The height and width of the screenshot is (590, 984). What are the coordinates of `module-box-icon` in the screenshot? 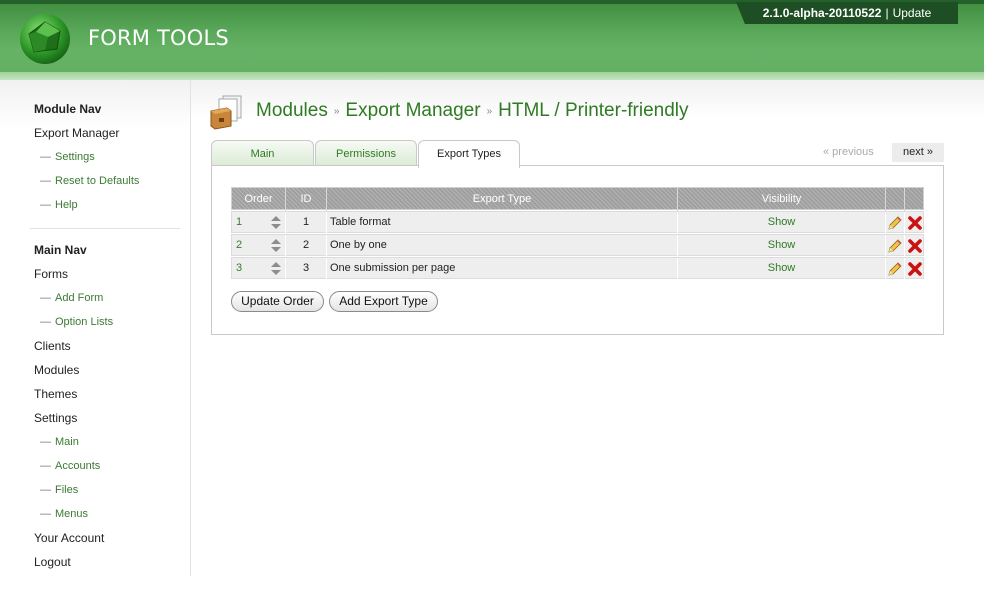 It's located at (226, 112).